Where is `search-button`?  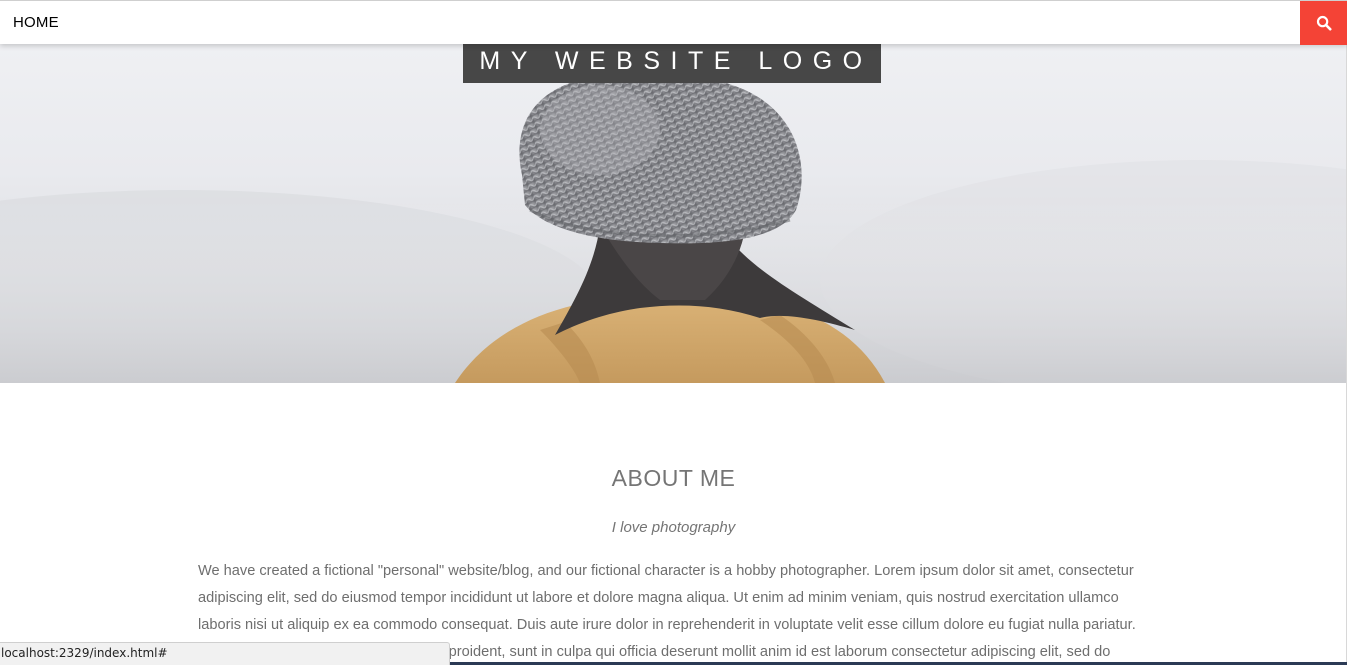
search-button is located at coordinates (1323, 23).